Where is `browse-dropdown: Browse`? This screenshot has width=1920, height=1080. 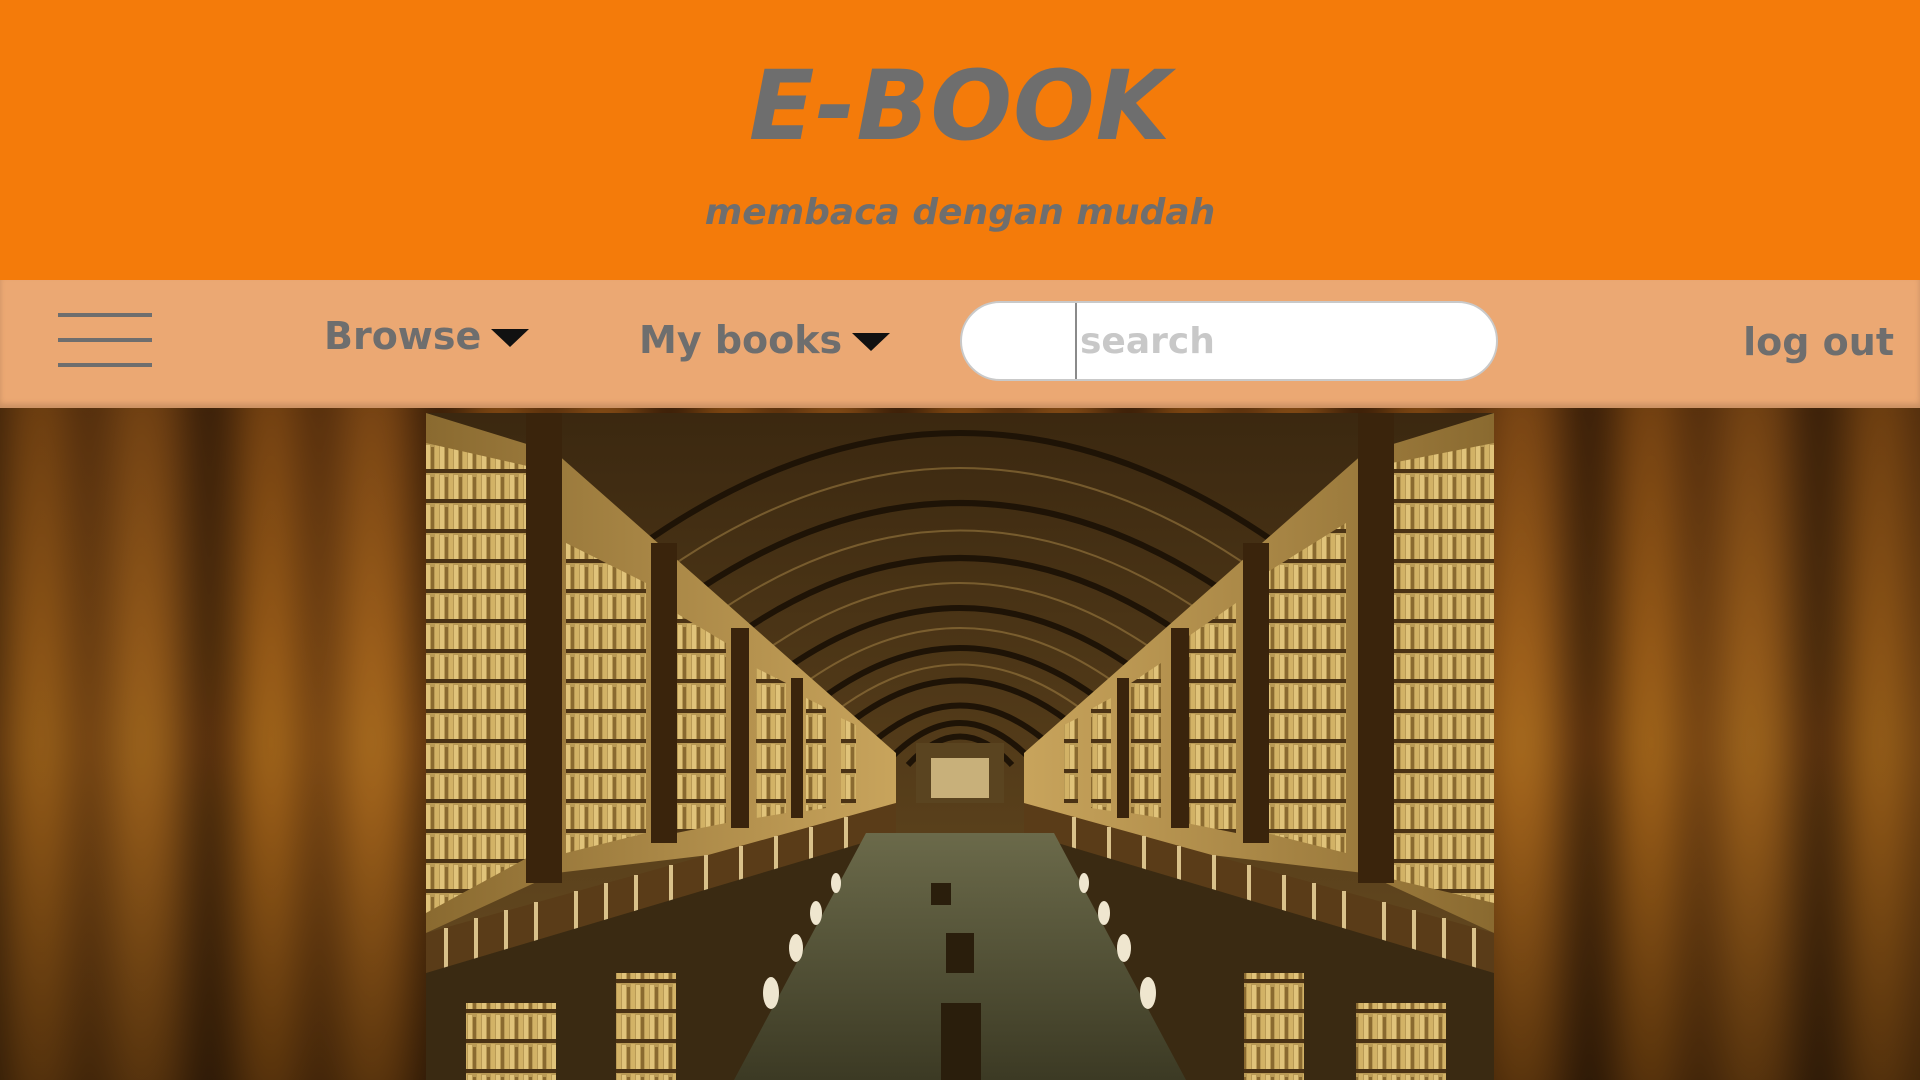
browse-dropdown: Browse is located at coordinates (427, 336).